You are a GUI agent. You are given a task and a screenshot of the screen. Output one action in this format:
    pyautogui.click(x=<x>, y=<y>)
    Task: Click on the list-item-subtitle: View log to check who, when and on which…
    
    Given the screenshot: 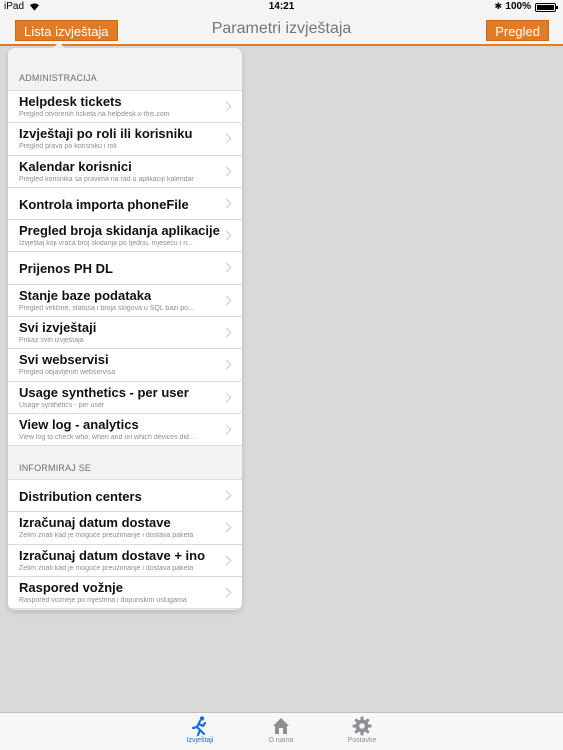 What is the action you would take?
    pyautogui.click(x=107, y=437)
    